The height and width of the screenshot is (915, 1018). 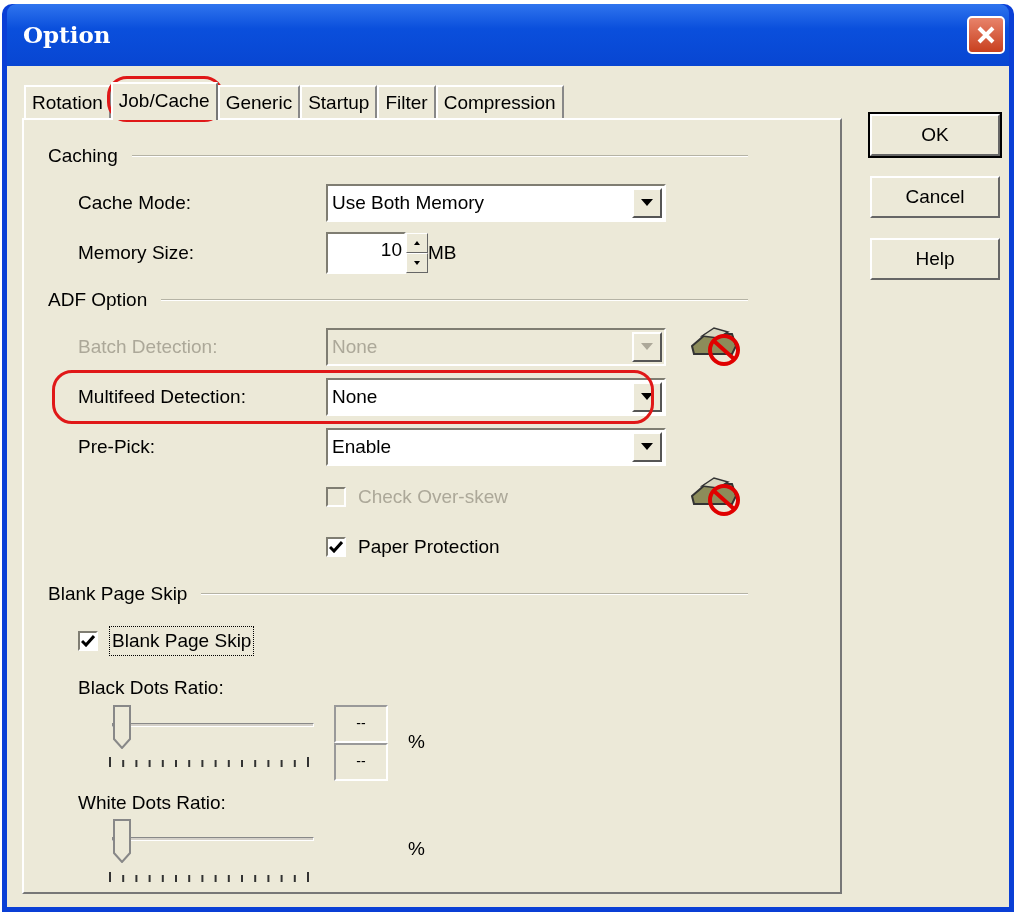 I want to click on dropdown: Use Both Memory, so click(x=496, y=203).